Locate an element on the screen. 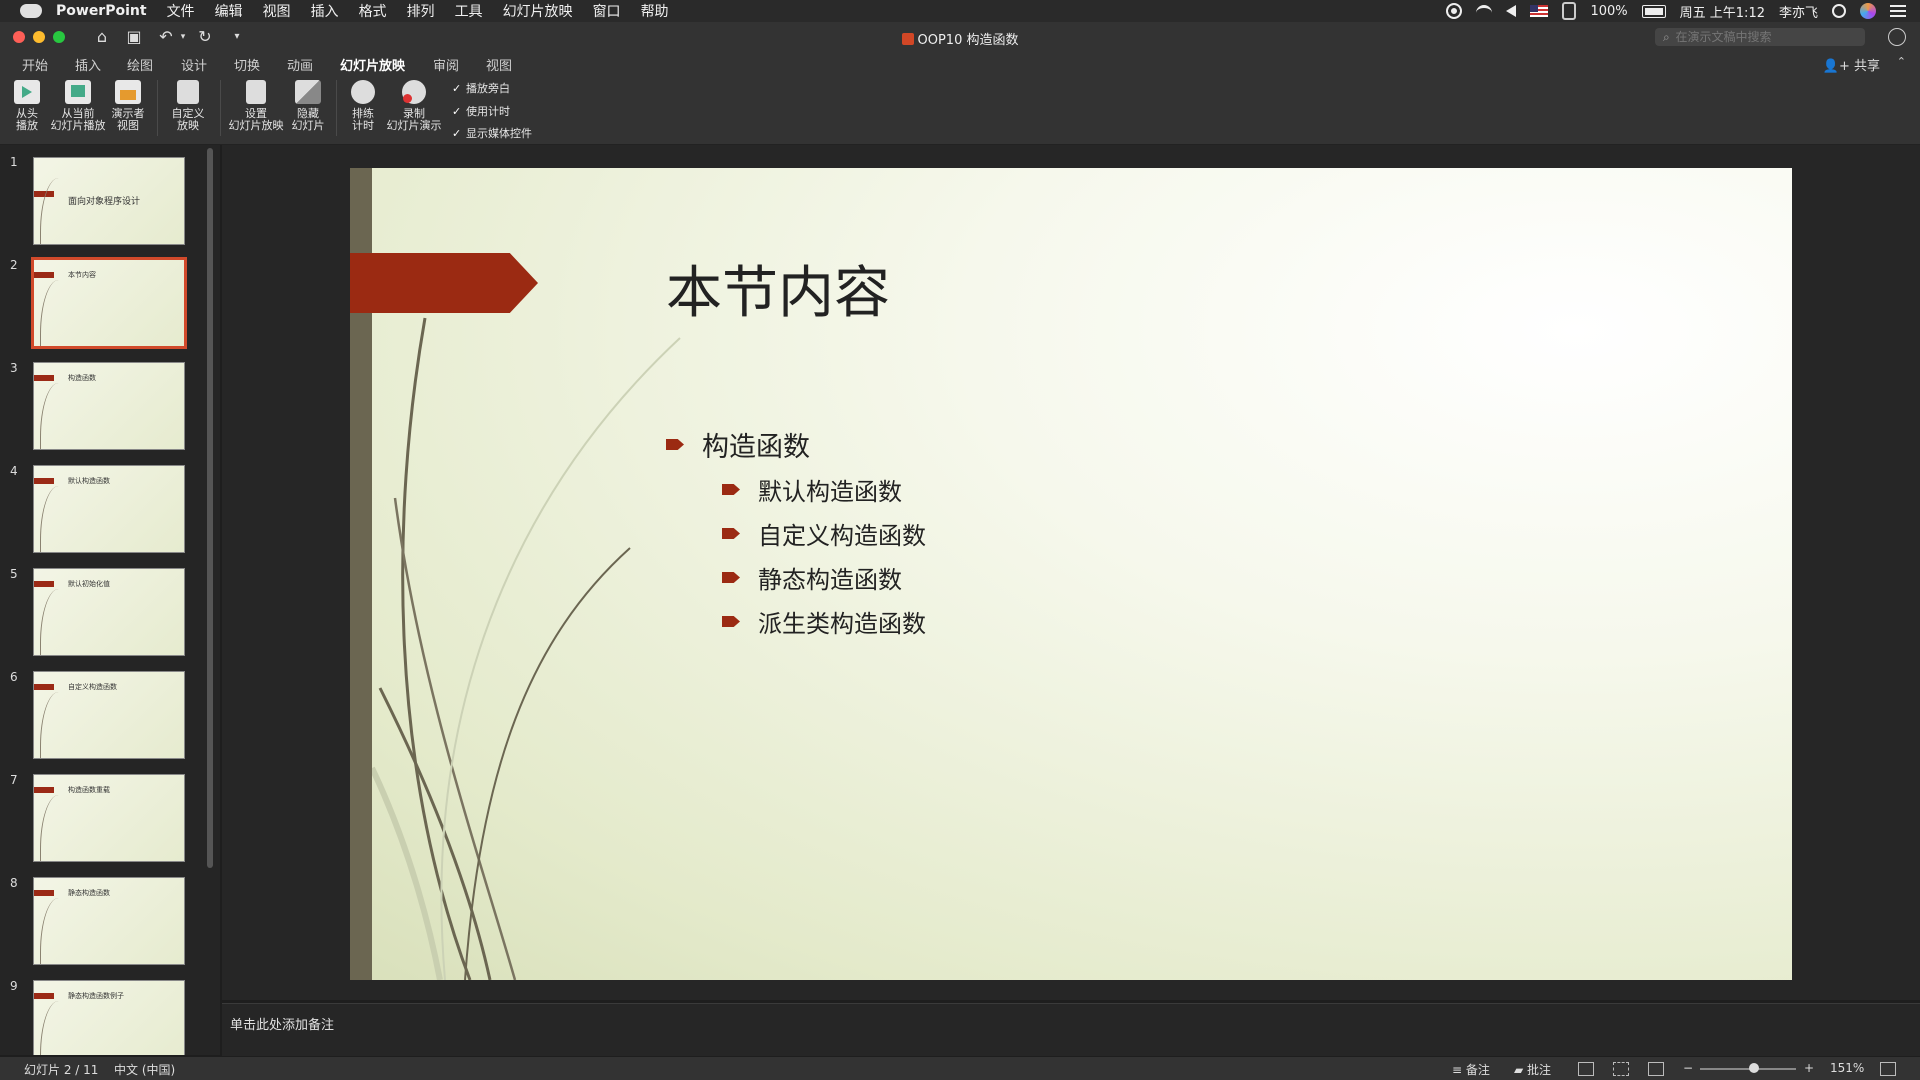  tab-draw: 绘图 is located at coordinates (140, 64).